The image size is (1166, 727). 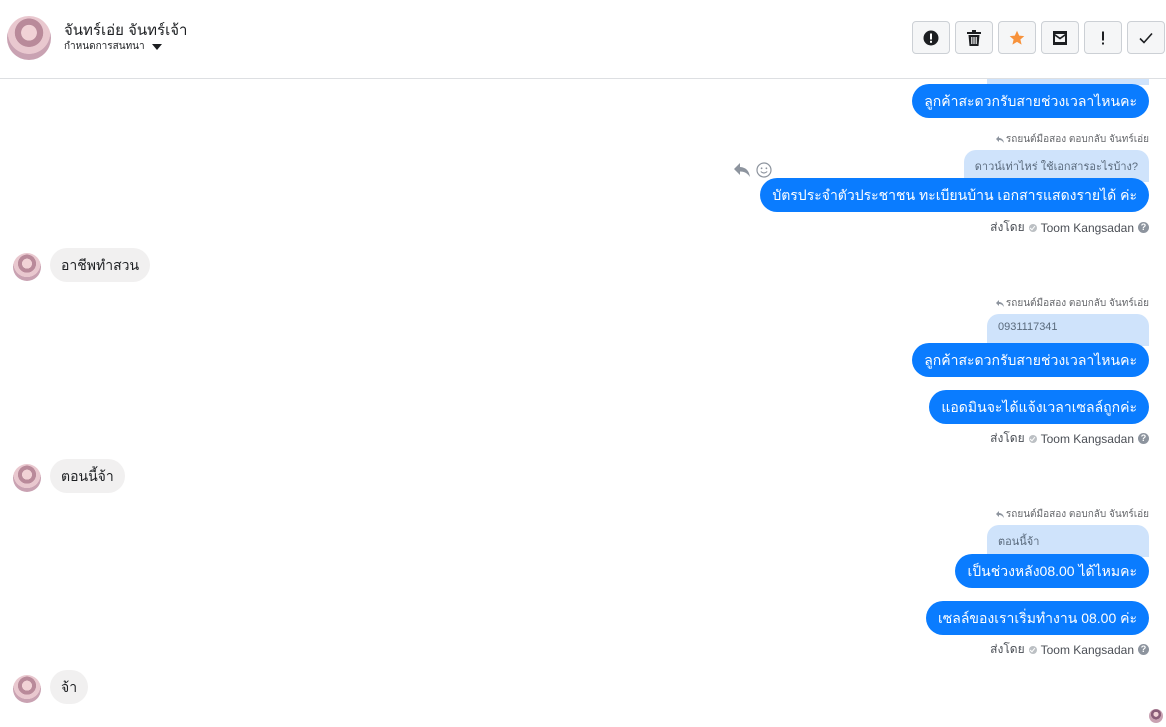 I want to click on incoming-message: จ้า, so click(x=69, y=687).